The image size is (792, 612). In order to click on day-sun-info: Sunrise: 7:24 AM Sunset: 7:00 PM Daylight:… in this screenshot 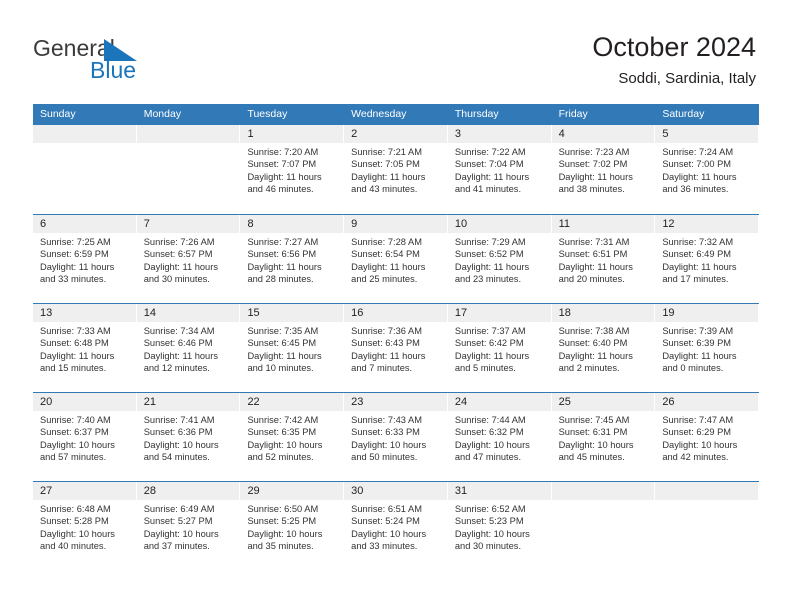, I will do `click(707, 169)`.